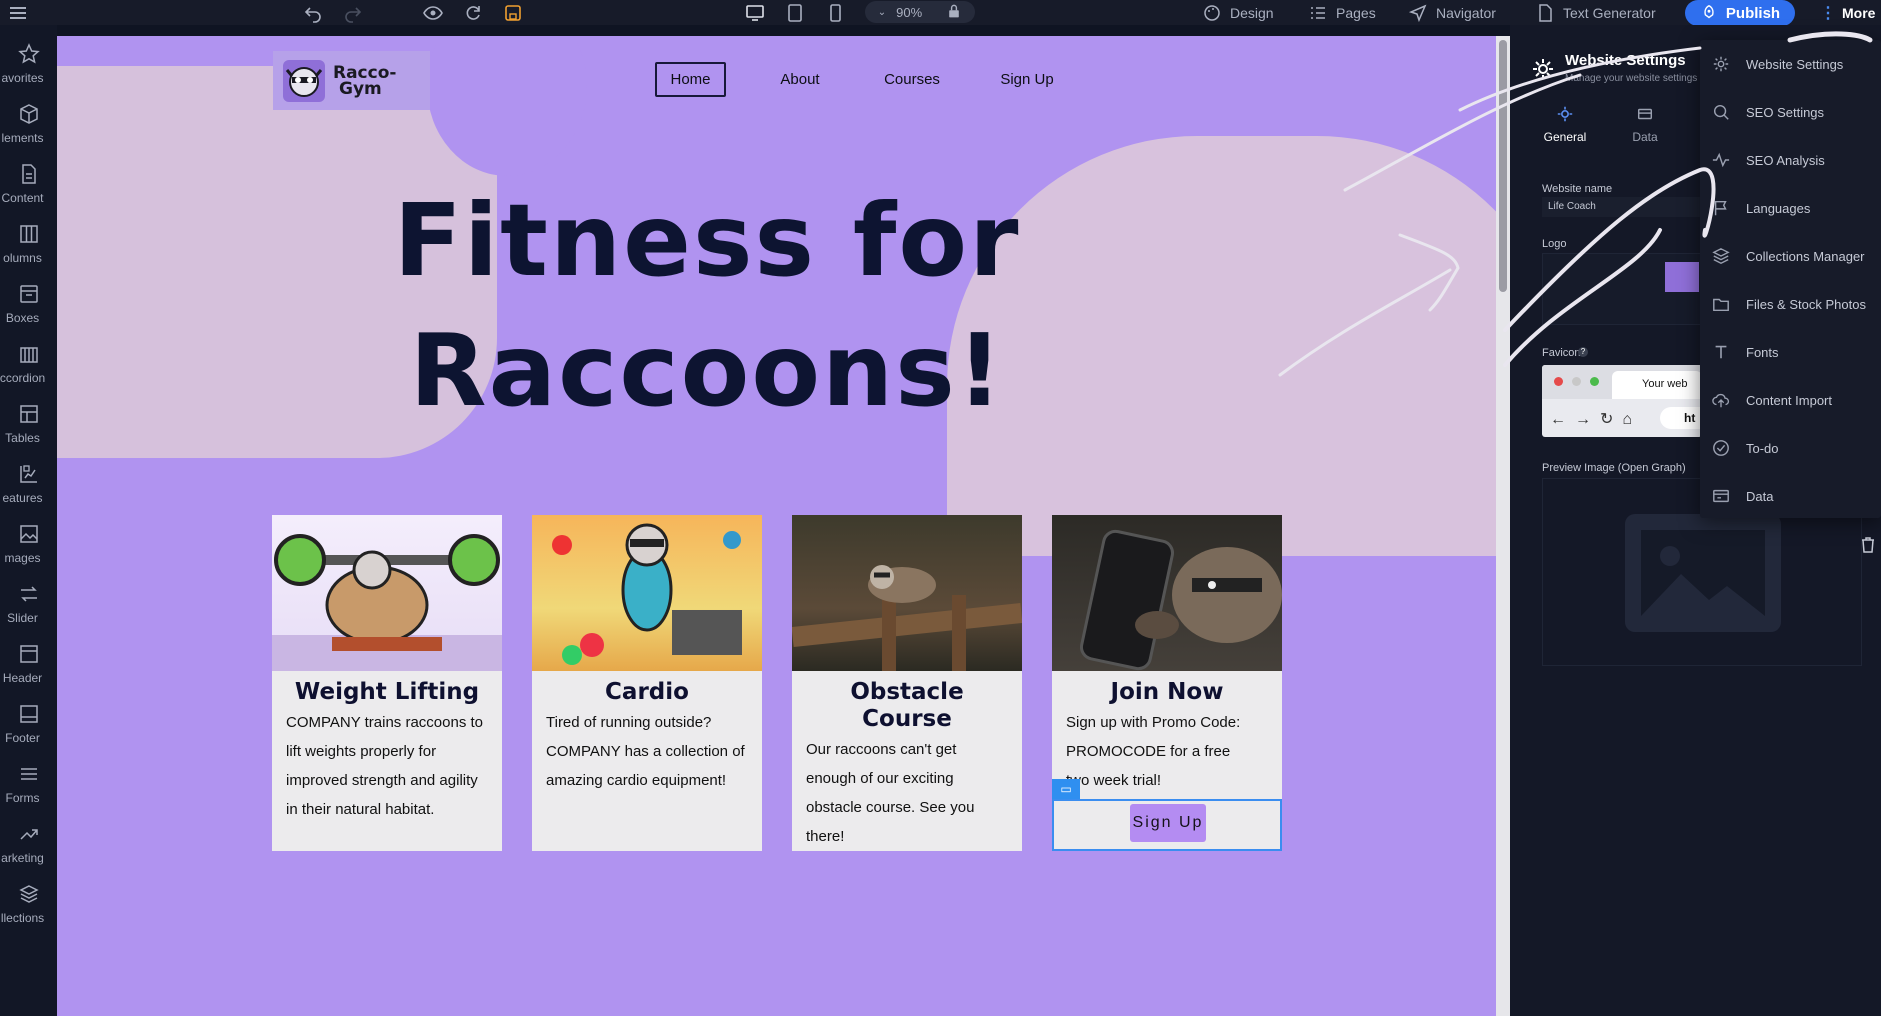  What do you see at coordinates (22, 498) in the screenshot?
I see `sidebar-item-label: eatures` at bounding box center [22, 498].